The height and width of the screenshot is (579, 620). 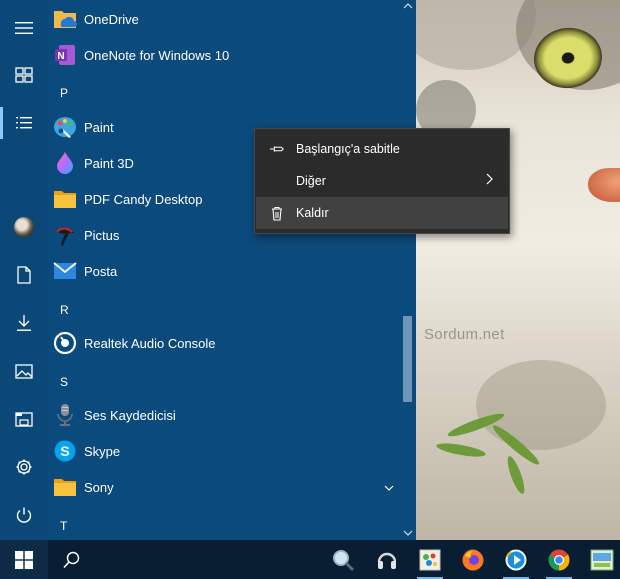 I want to click on realtek-icon, so click(x=65, y=343).